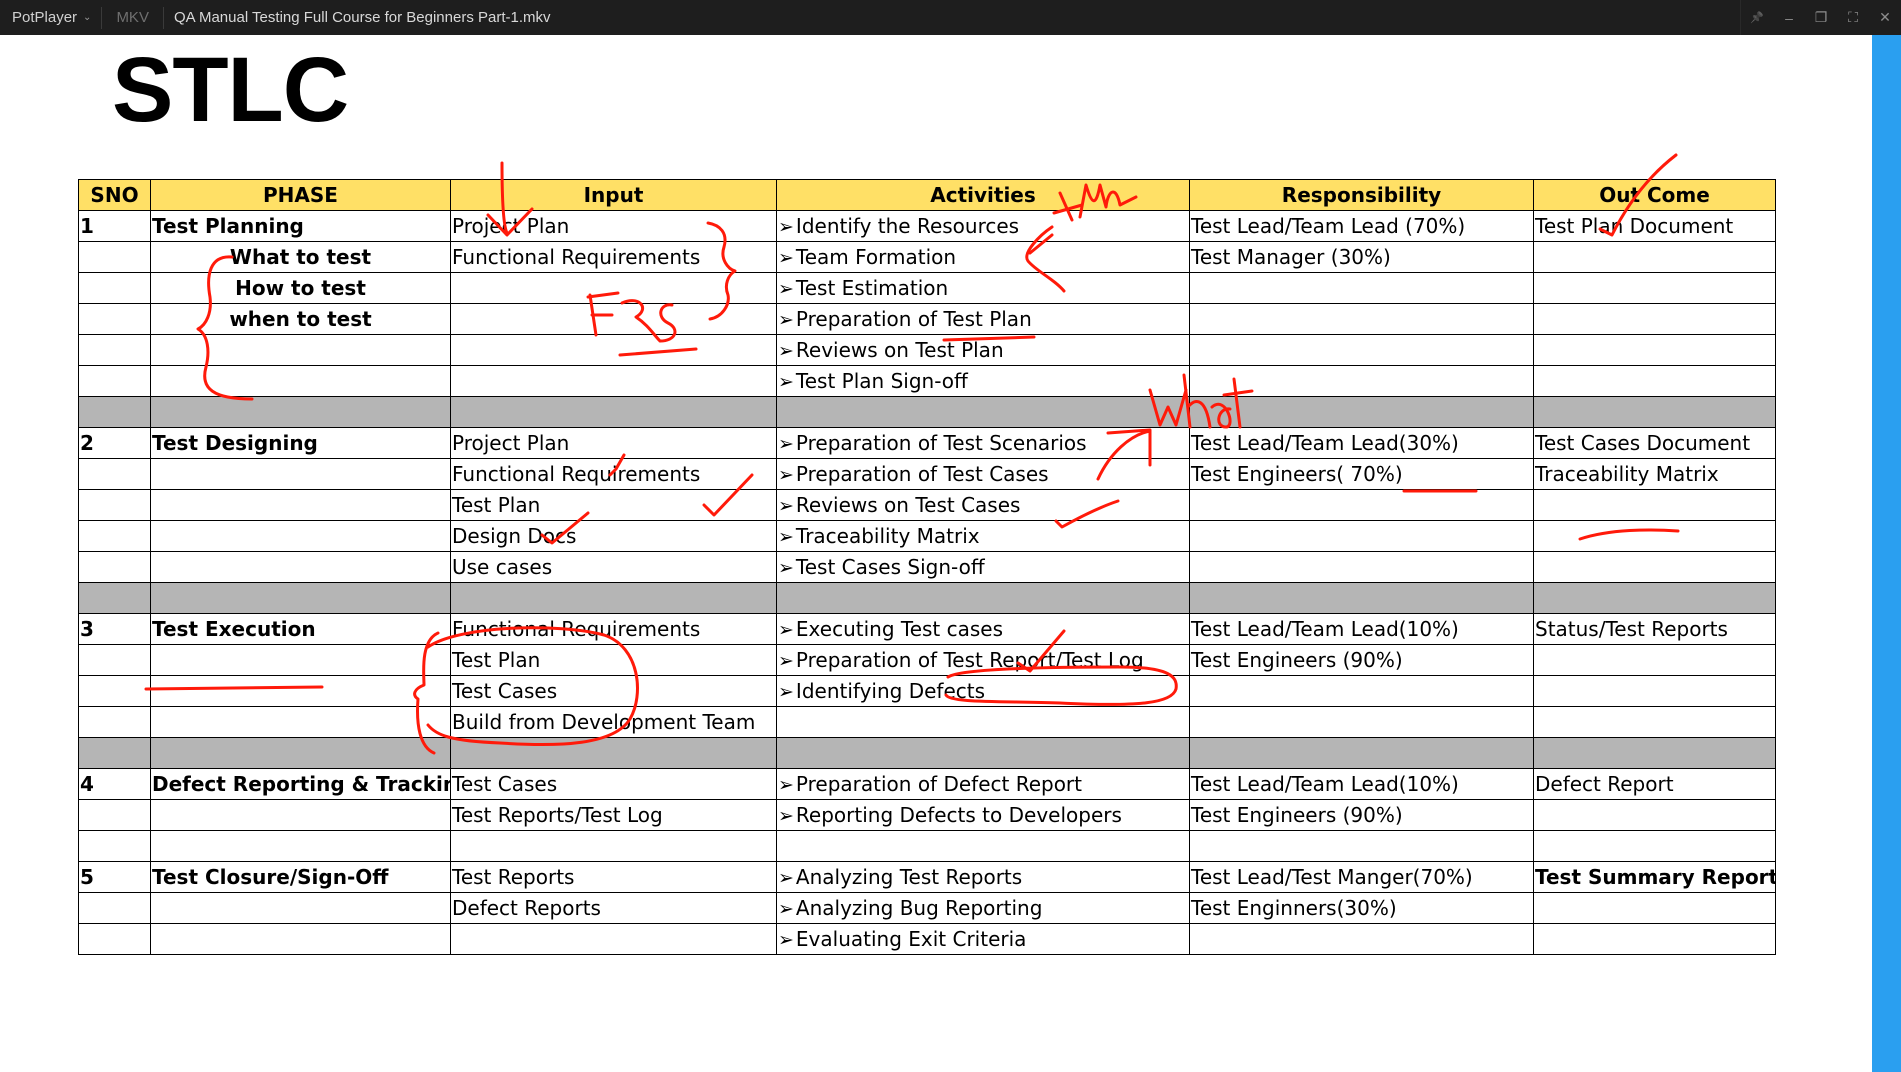 The image size is (1901, 1072). I want to click on outcome-cell: Test Plan Document, so click(1654, 226).